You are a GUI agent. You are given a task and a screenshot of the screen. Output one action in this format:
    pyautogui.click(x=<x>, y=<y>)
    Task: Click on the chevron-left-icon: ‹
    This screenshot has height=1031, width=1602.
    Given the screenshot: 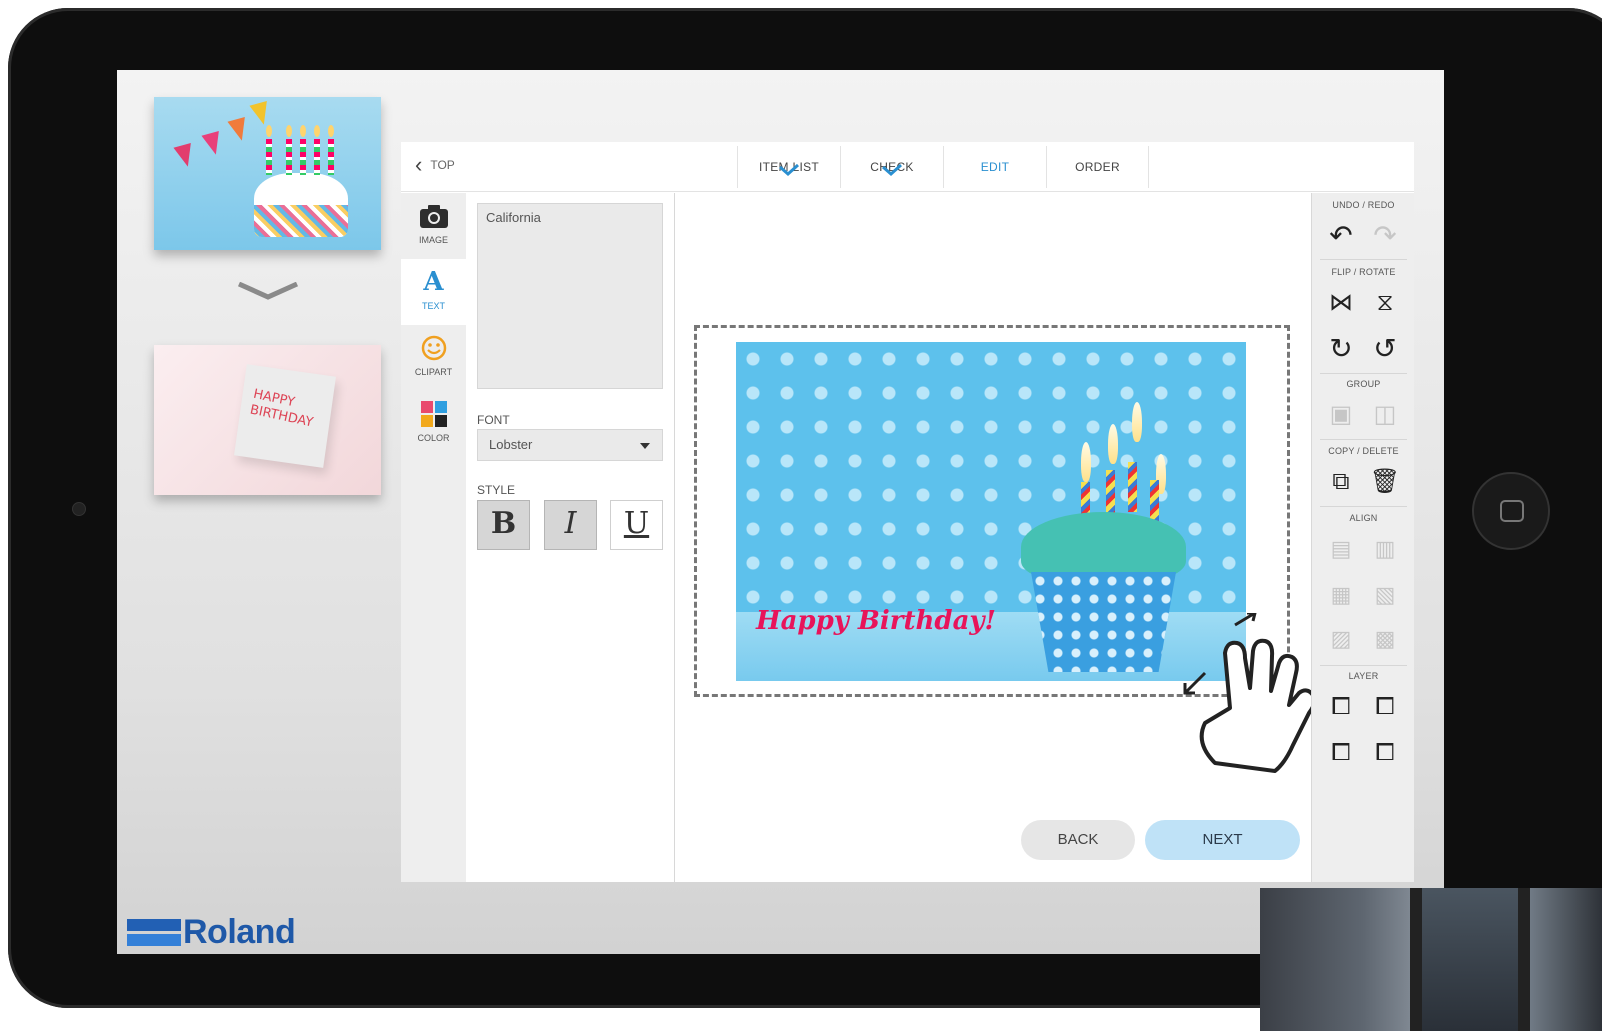 What is the action you would take?
    pyautogui.click(x=419, y=164)
    